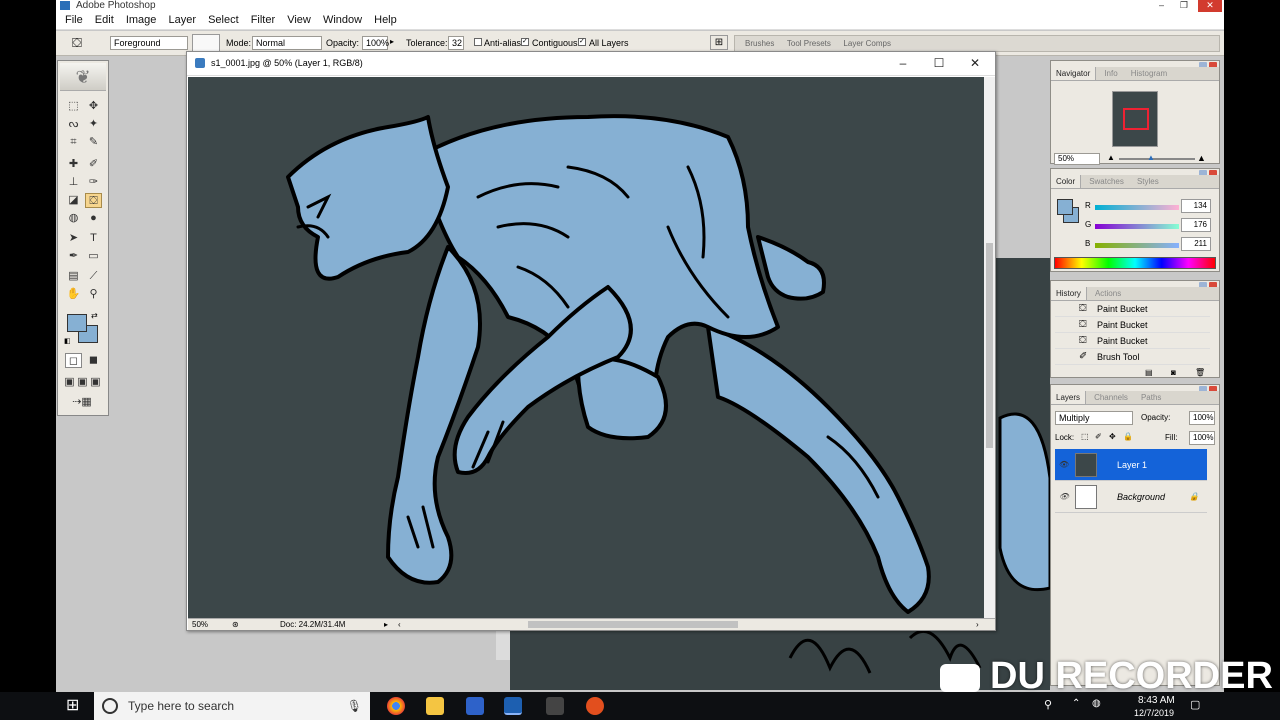 This screenshot has height=720, width=1280. Describe the element at coordinates (1131, 497) in the screenshot. I see `layer-row-background: 👁 Background 🔒` at that location.